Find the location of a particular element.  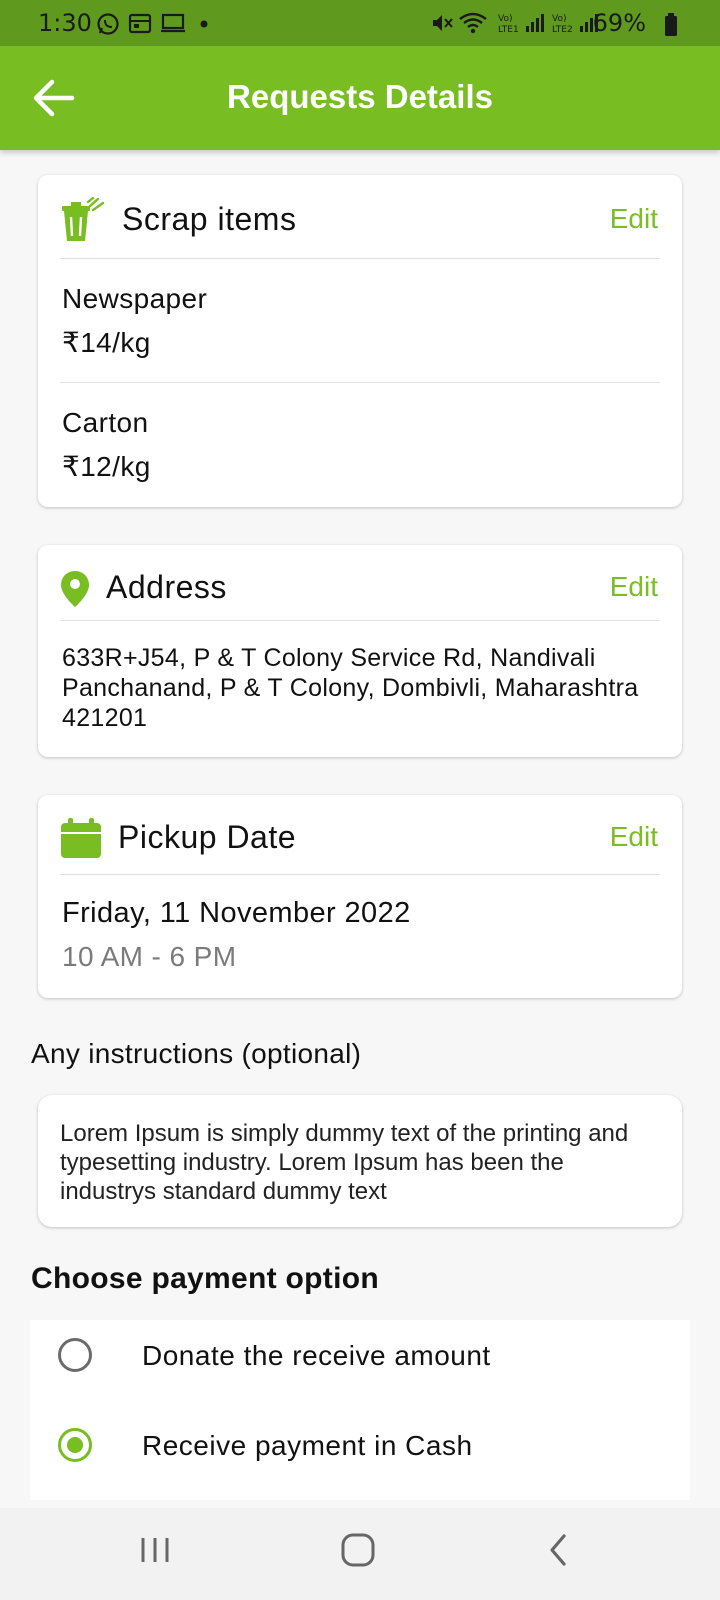

pickup-date-edit-button: Edit is located at coordinates (634, 837).